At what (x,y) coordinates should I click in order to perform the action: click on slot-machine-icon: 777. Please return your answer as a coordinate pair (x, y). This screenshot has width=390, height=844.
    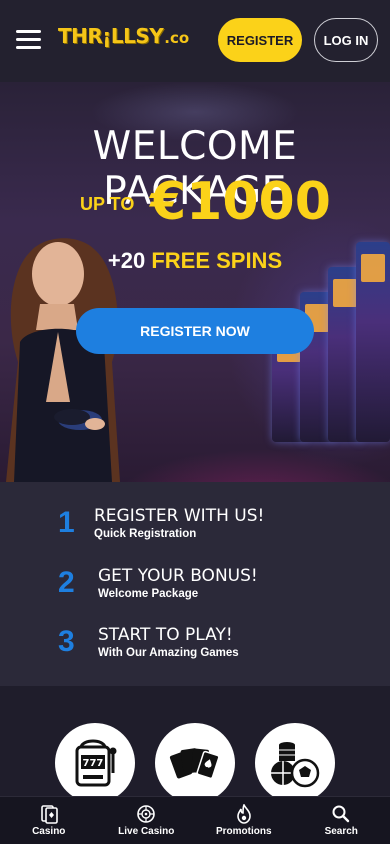
    Looking at the image, I should click on (96, 763).